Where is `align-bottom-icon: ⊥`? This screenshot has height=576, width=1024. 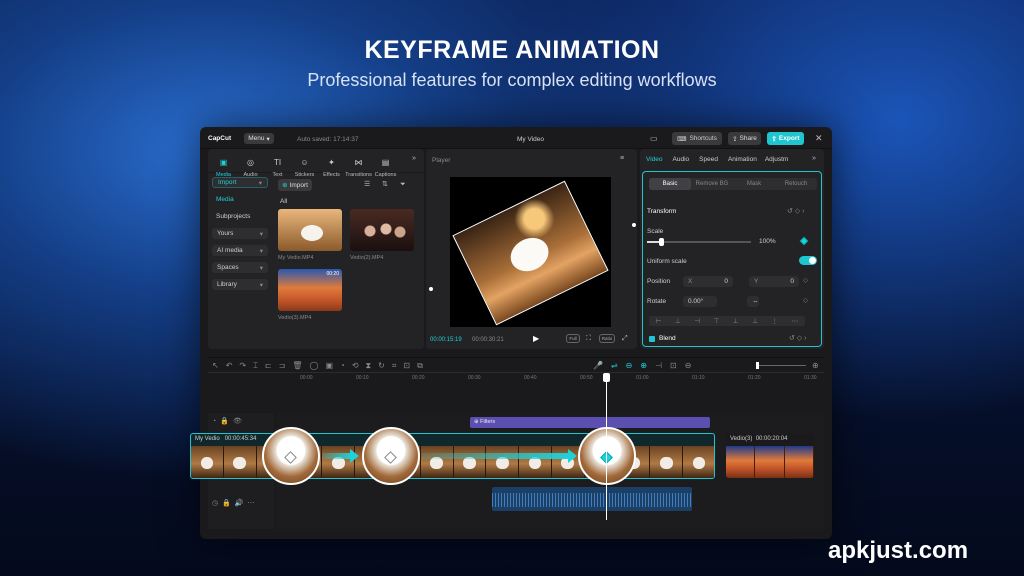 align-bottom-icon: ⊥ is located at coordinates (755, 321).